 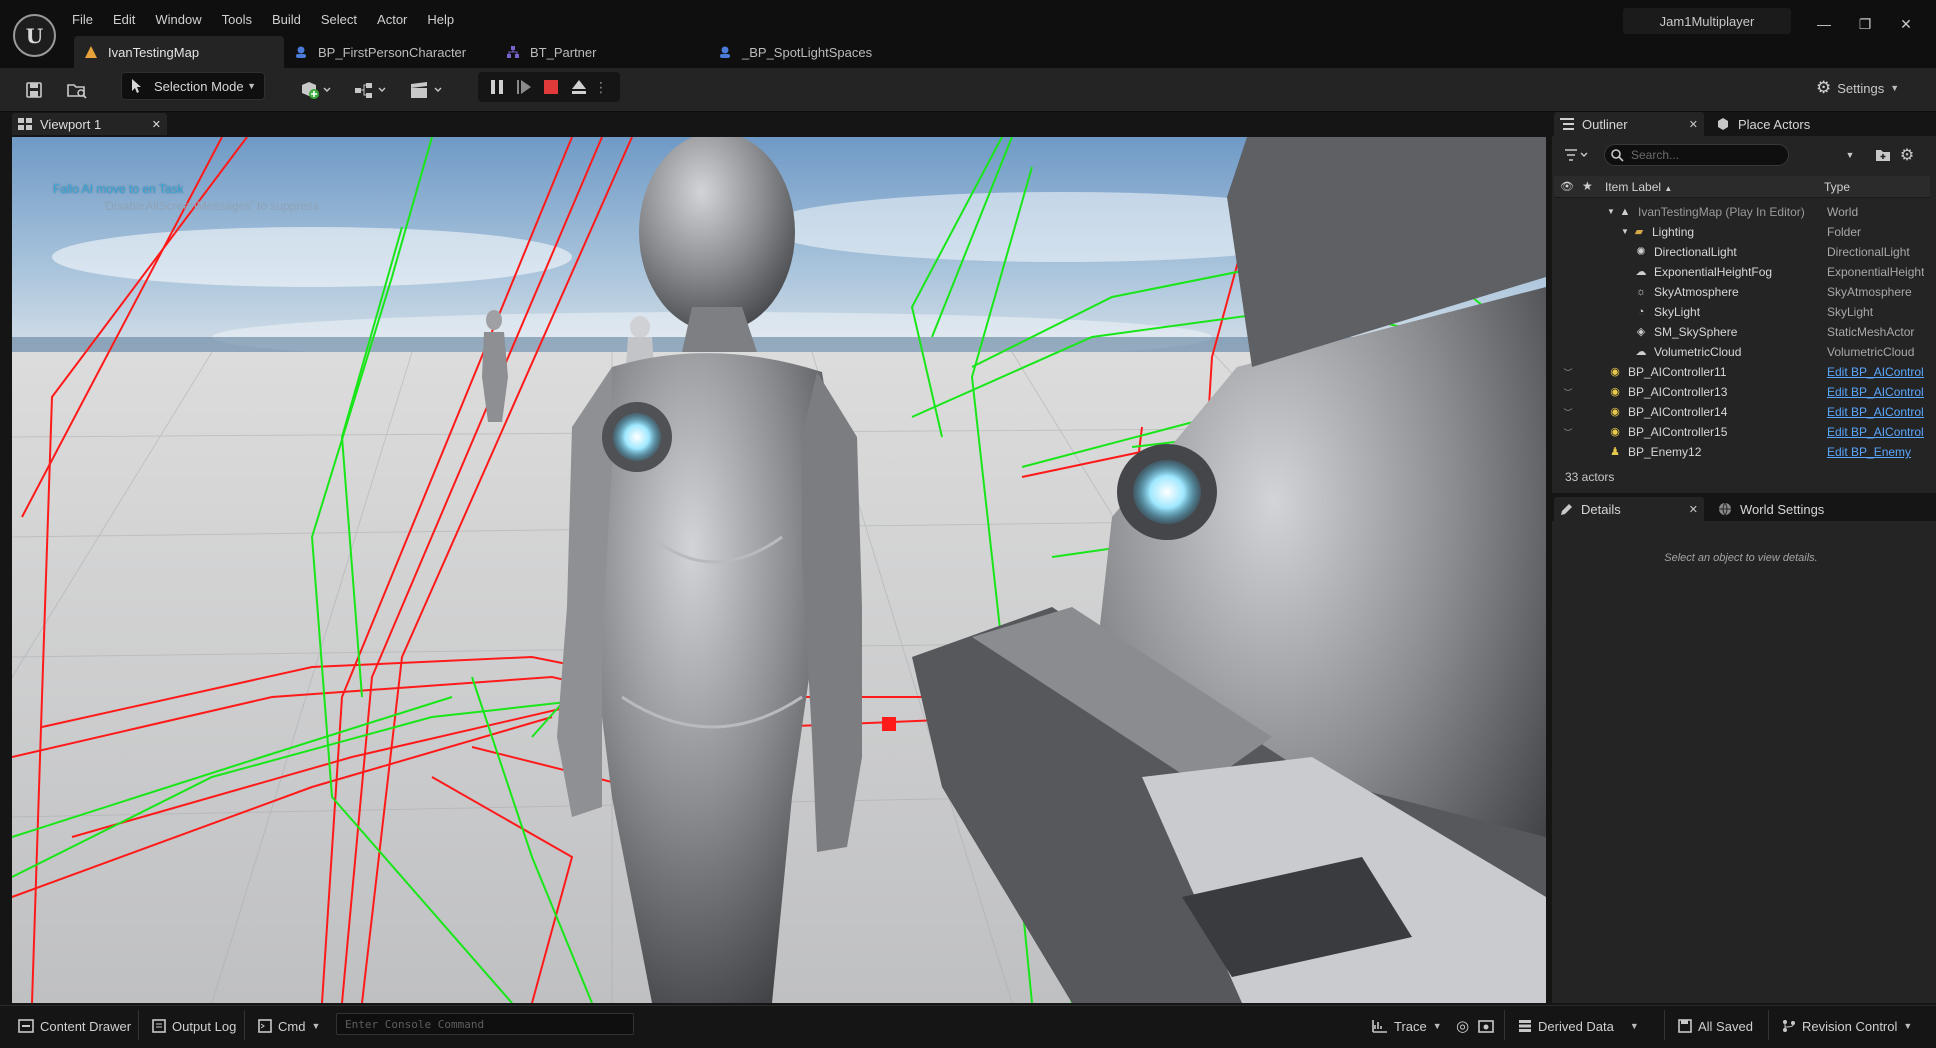 What do you see at coordinates (193, 86) in the screenshot?
I see `selection-mode-dropdown: Selection Mode ▼` at bounding box center [193, 86].